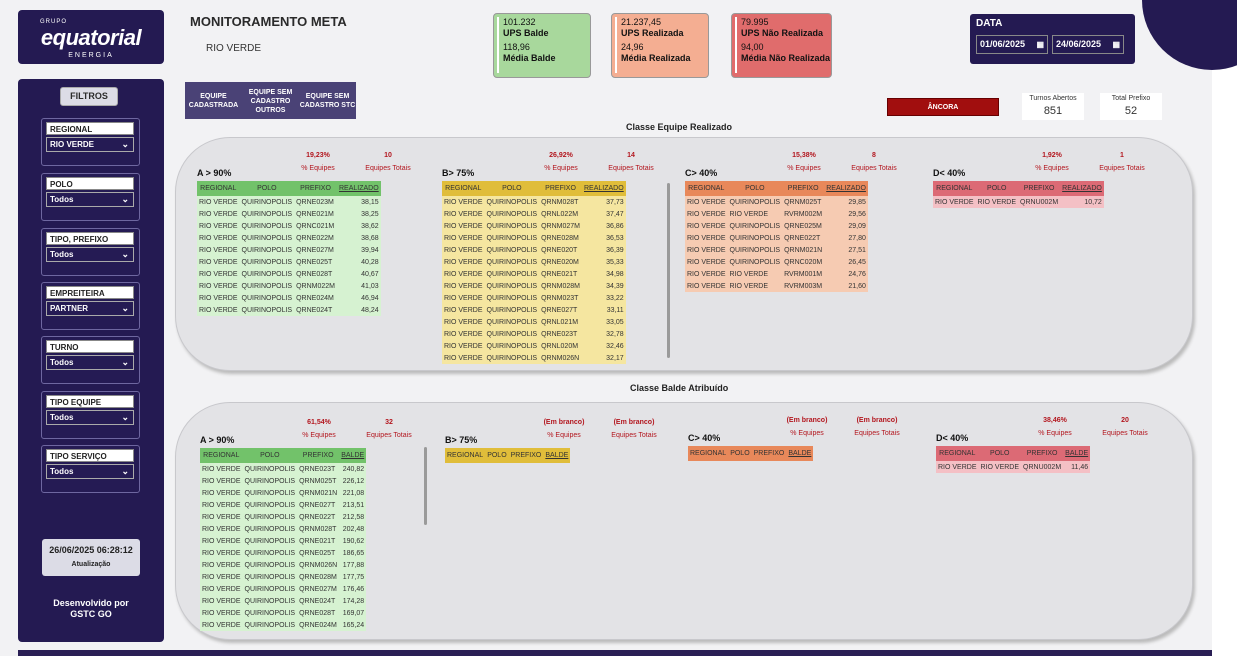 The image size is (1237, 656). I want to click on date-end-field: 24/06/2025 ▦, so click(1088, 44).